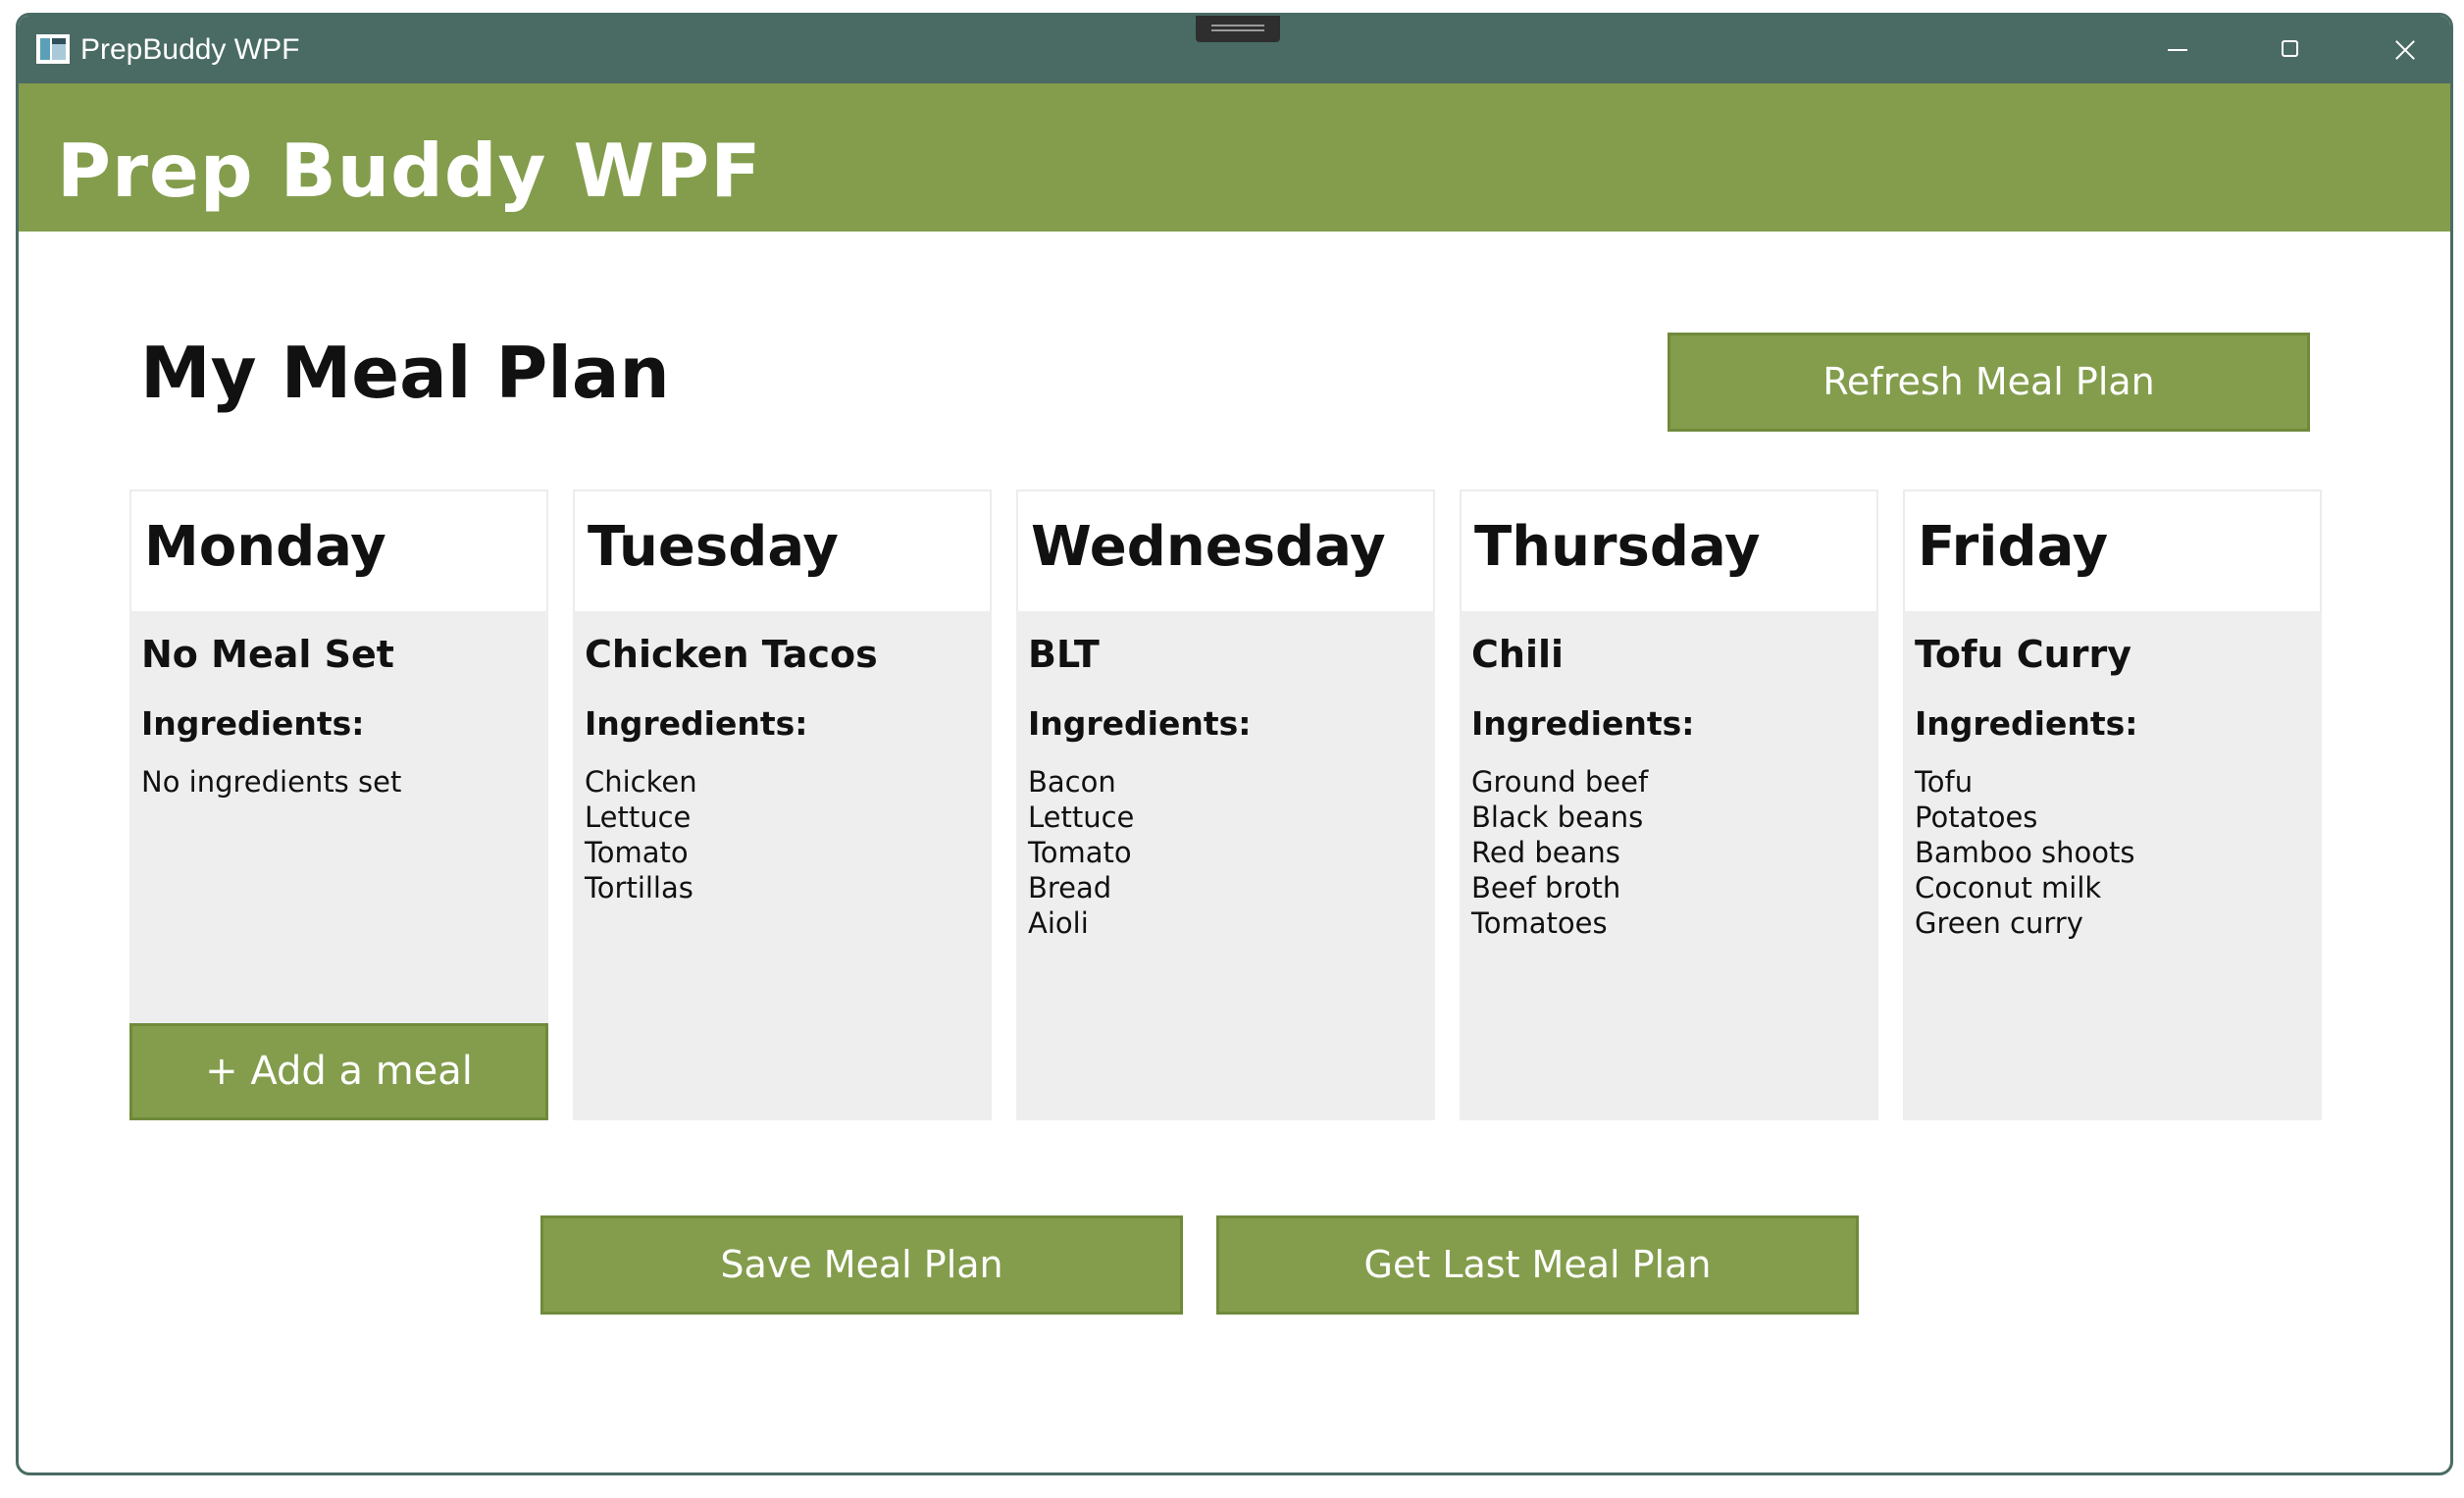  I want to click on day-name: Wednesday, so click(1208, 547).